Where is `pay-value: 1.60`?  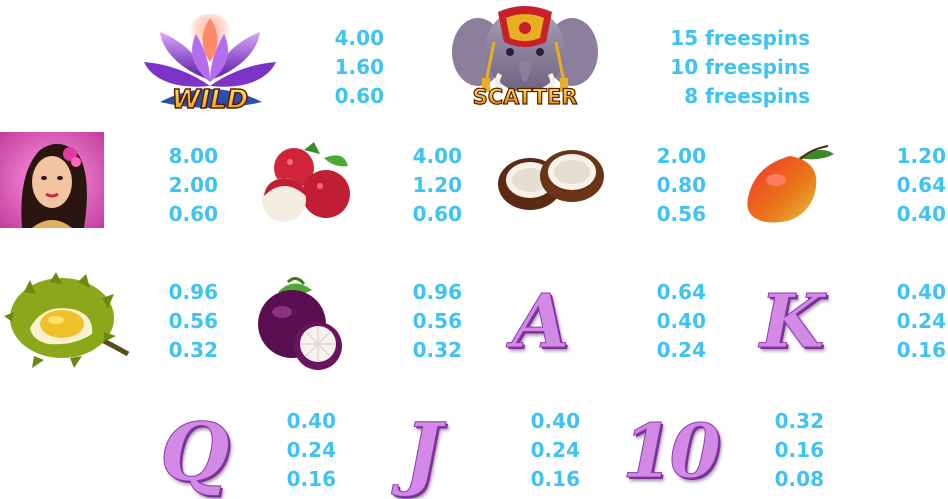
pay-value: 1.60 is located at coordinates (359, 67).